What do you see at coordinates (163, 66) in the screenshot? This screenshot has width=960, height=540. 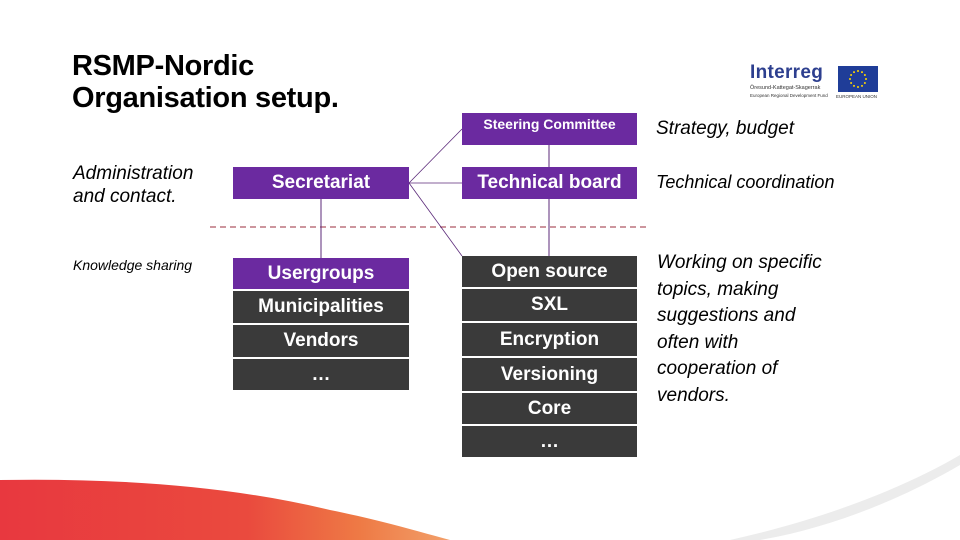 I see `title-line-1: RSMP-Nordic` at bounding box center [163, 66].